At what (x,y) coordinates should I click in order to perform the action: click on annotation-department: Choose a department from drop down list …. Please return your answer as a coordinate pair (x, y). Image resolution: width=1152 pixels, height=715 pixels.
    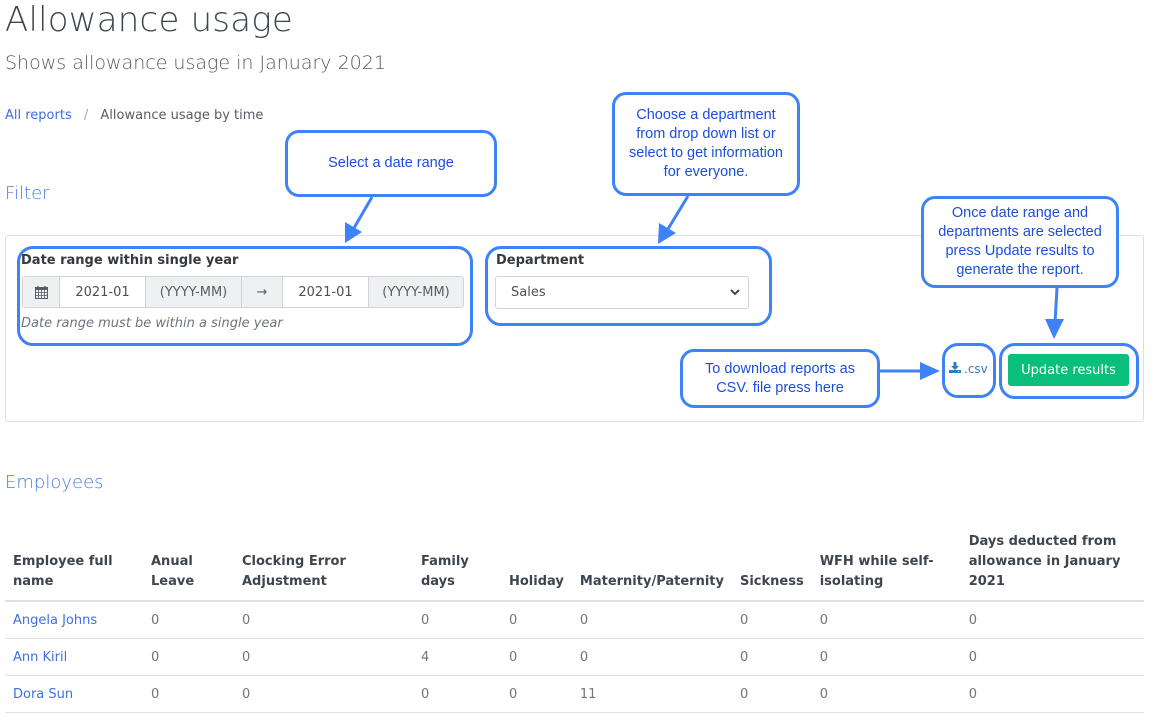
    Looking at the image, I should click on (706, 144).